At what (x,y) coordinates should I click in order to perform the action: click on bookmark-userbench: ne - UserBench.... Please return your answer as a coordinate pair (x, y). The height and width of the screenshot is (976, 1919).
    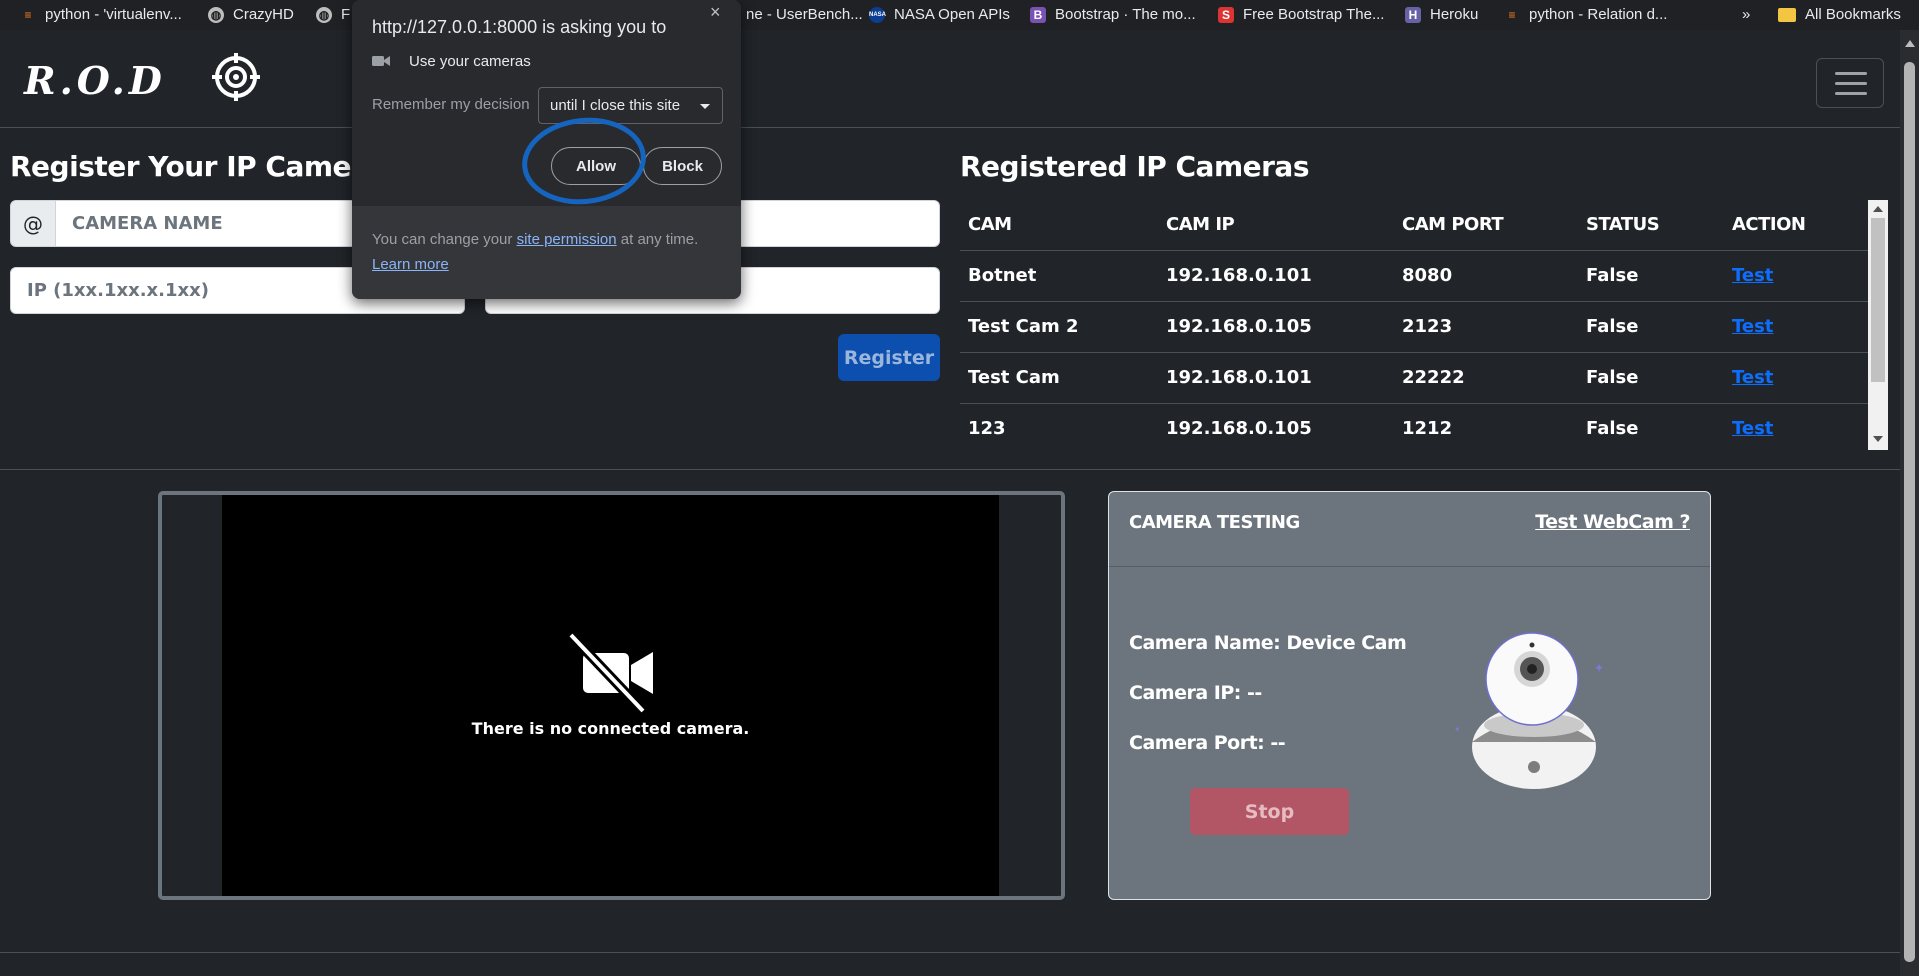
    Looking at the image, I should click on (804, 14).